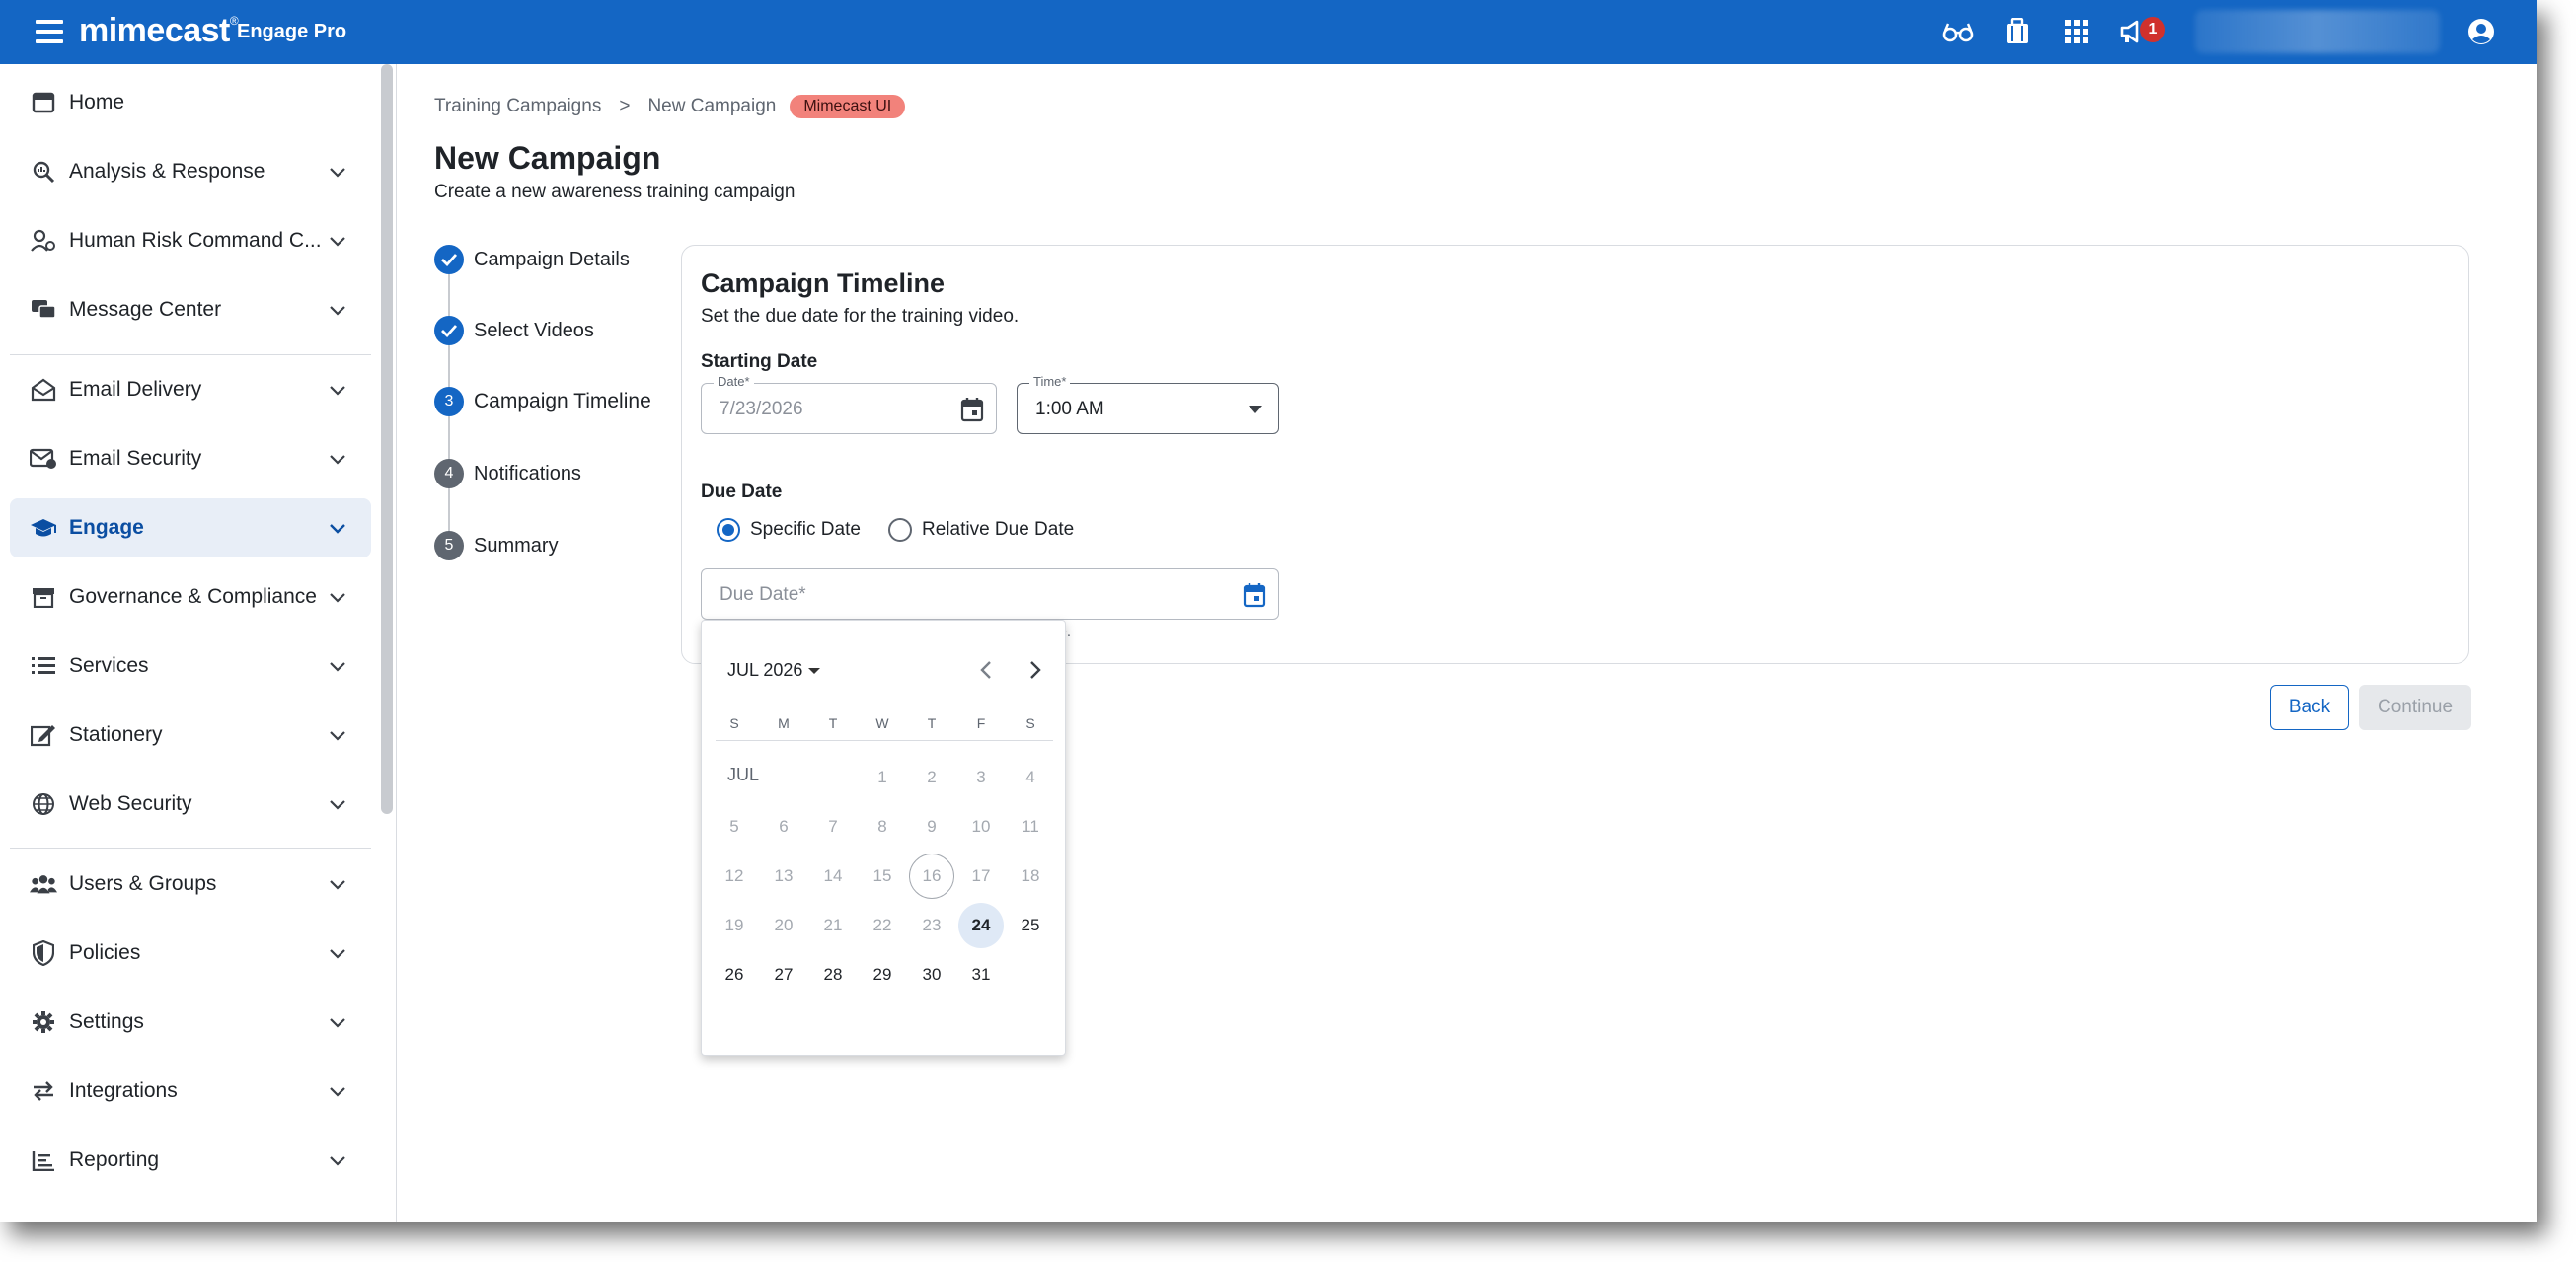  I want to click on step-label: Select Videos, so click(534, 330).